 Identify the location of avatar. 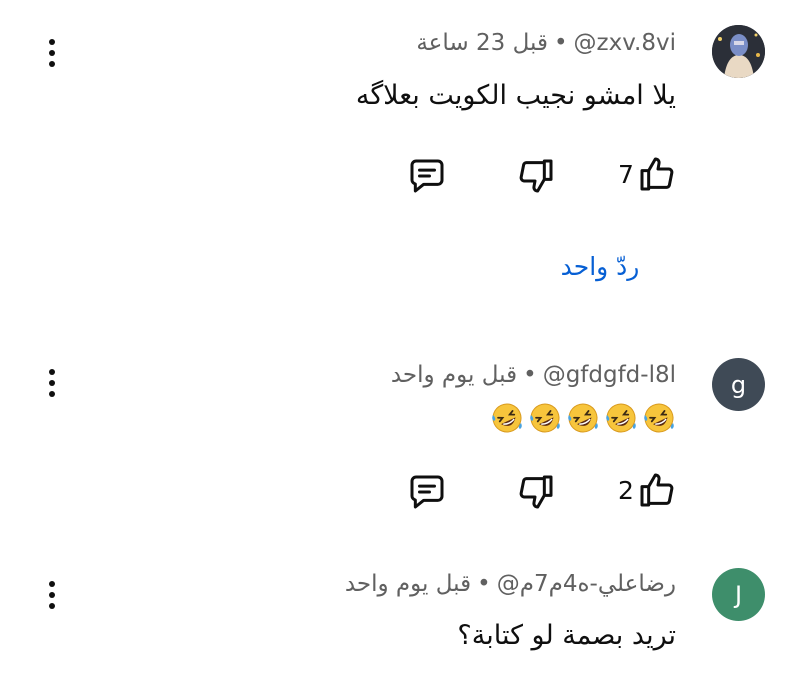
(738, 51).